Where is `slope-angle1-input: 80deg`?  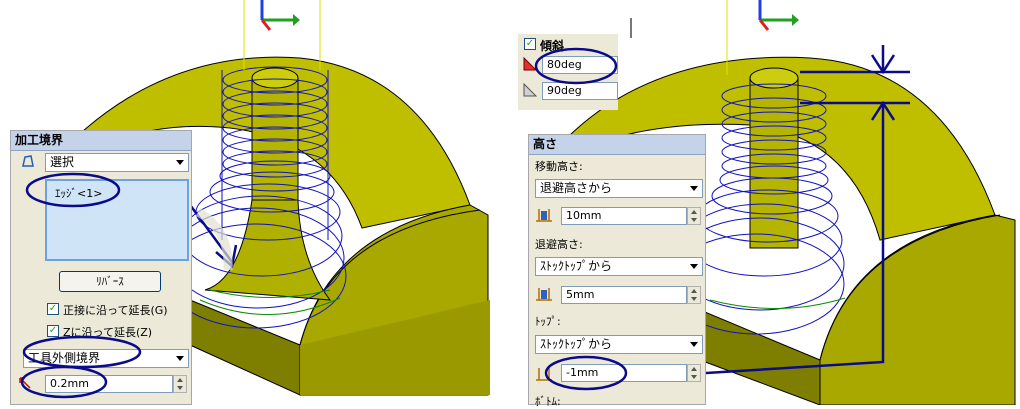 slope-angle1-input: 80deg is located at coordinates (580, 65).